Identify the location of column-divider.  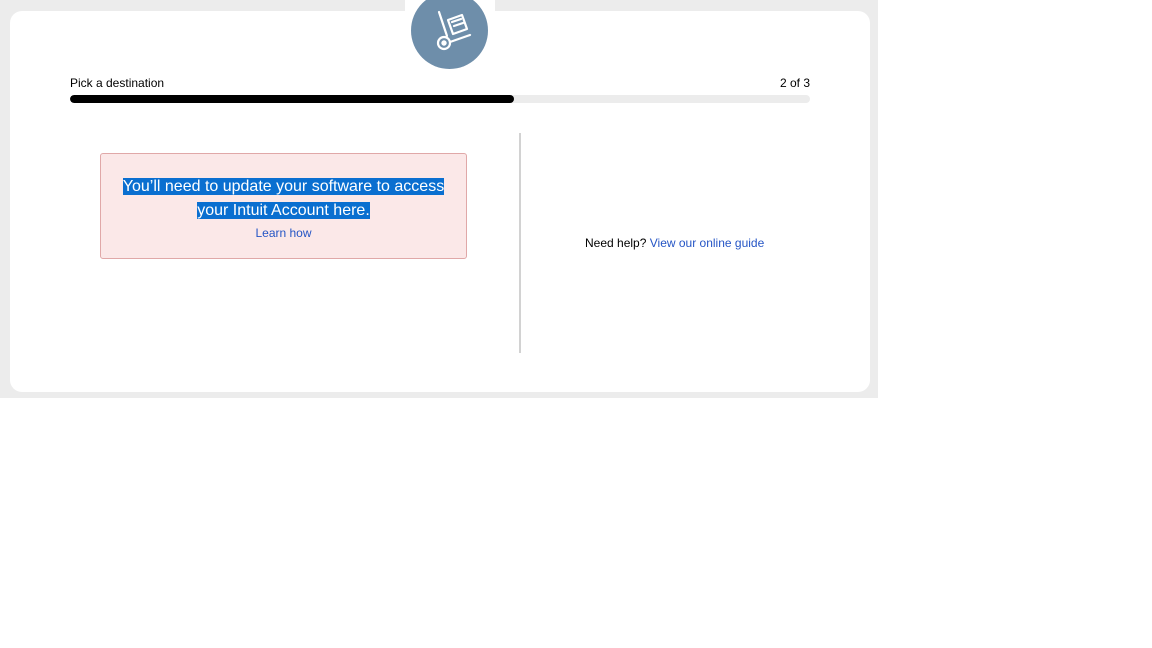
(520, 243).